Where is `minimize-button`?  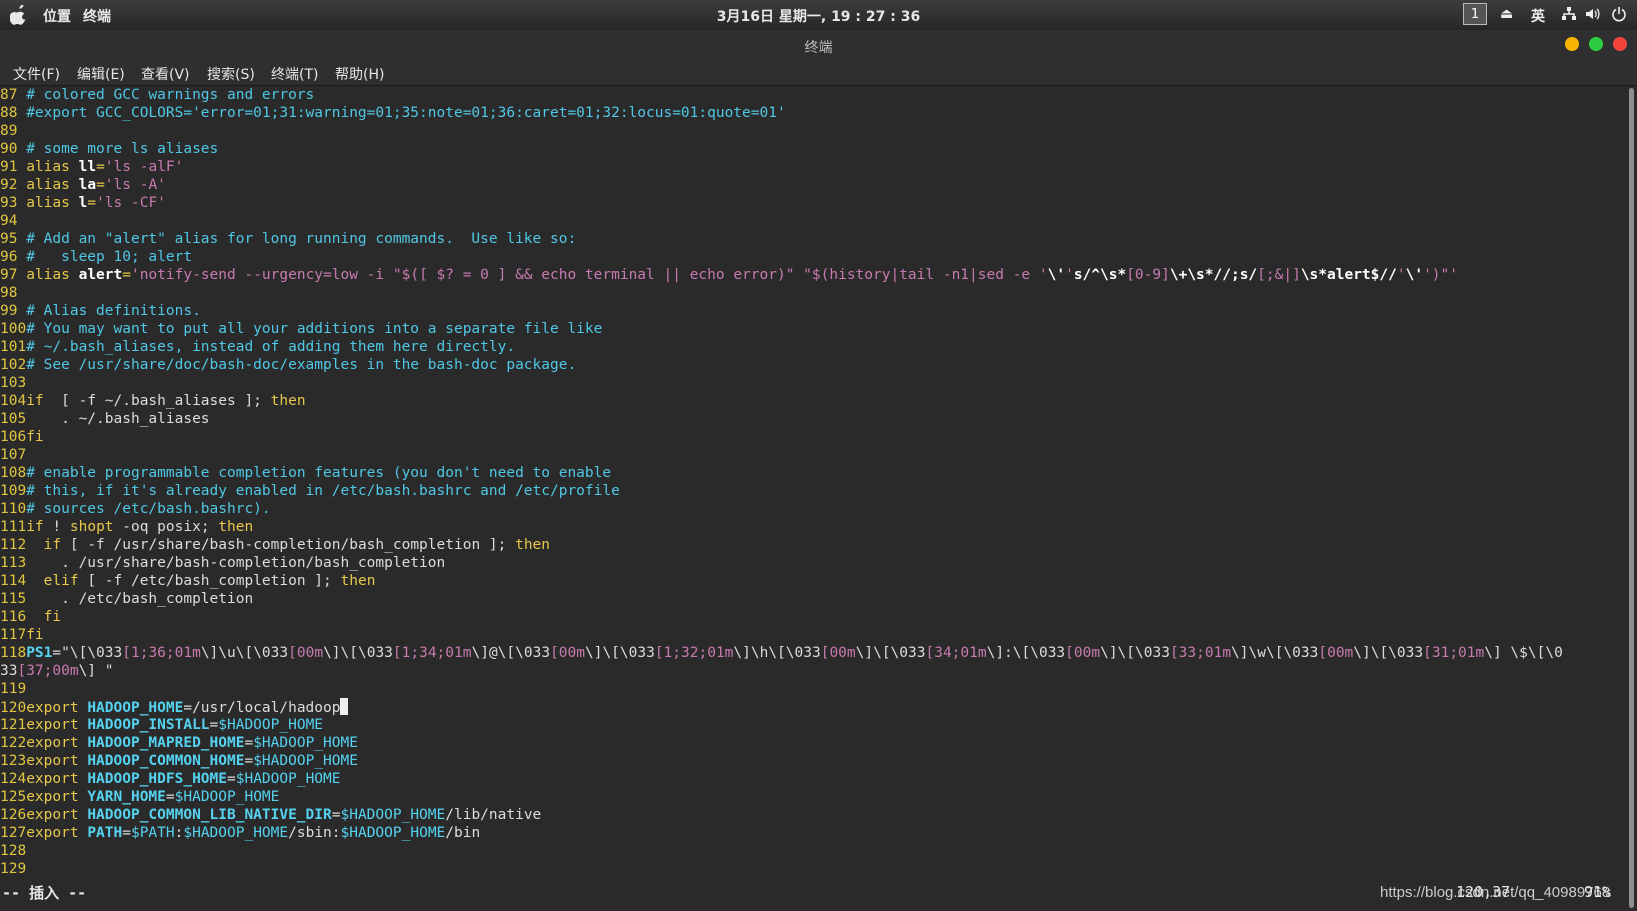 minimize-button is located at coordinates (1572, 44).